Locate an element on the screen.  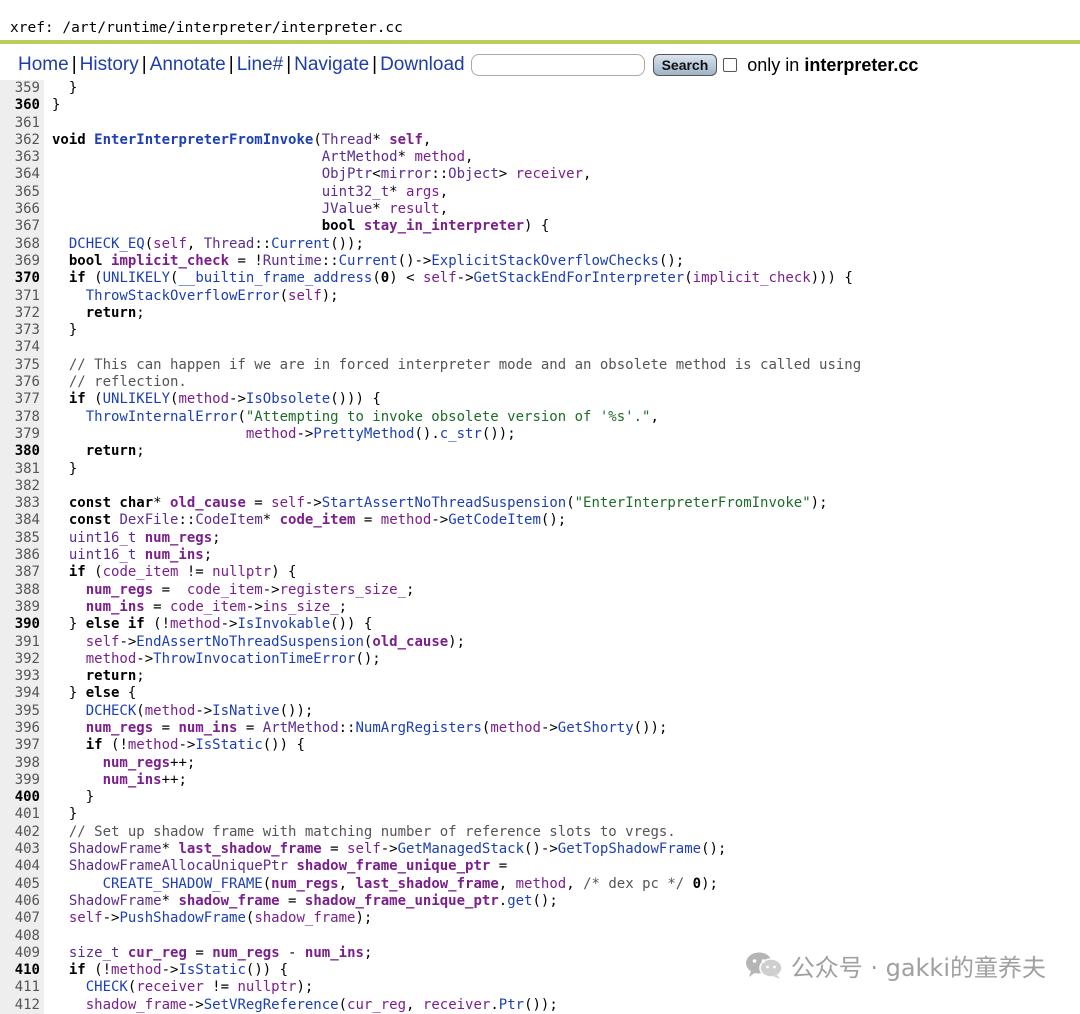
line-number-link: 382 is located at coordinates (22, 486).